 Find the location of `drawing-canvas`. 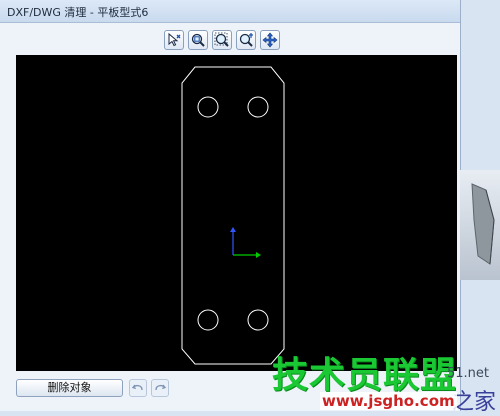

drawing-canvas is located at coordinates (233, 215).